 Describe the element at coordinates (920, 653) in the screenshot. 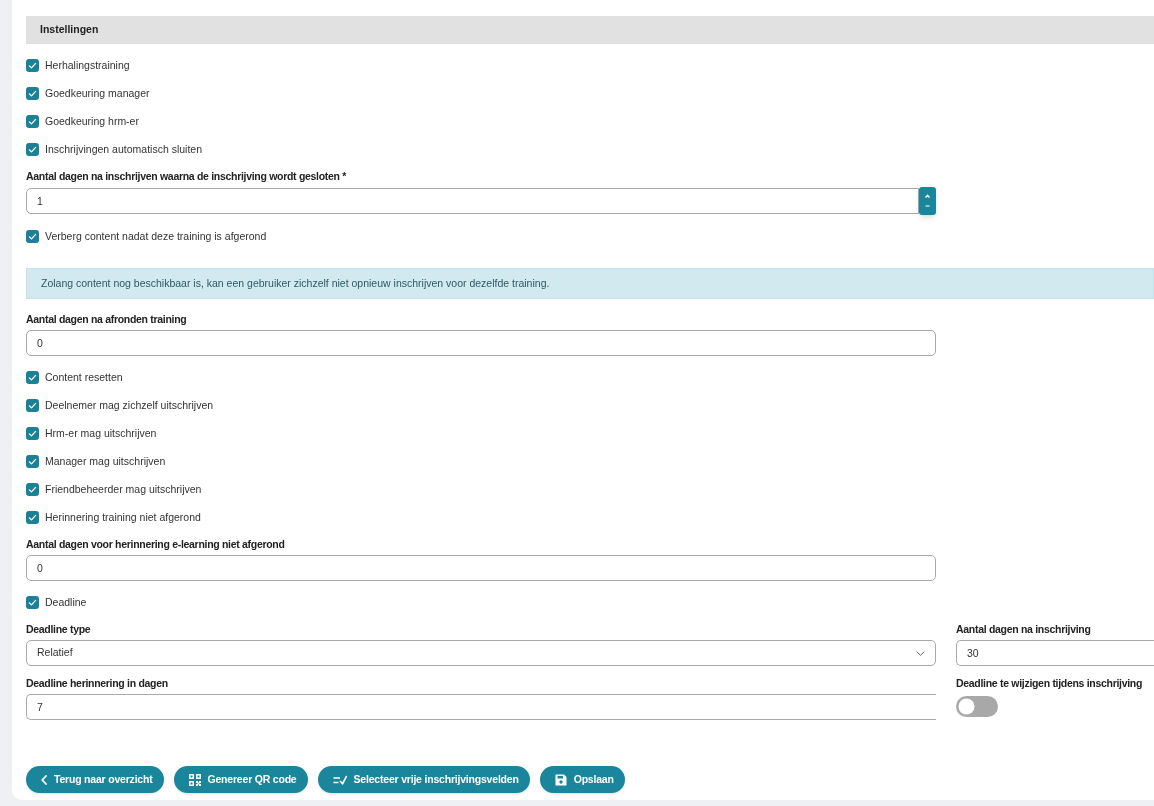

I see `chevron-down-icon` at that location.